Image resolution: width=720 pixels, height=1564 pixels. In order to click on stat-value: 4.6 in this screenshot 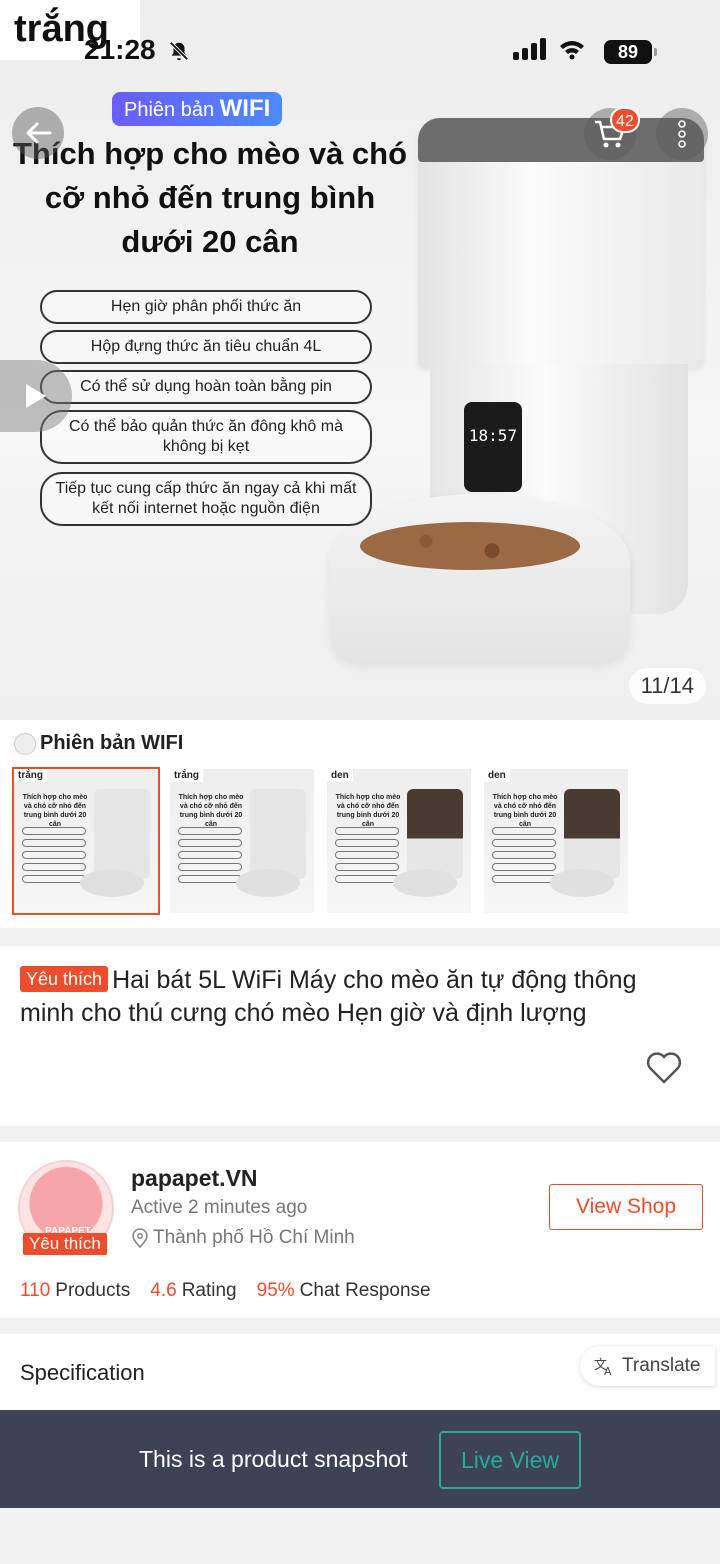, I will do `click(163, 1290)`.